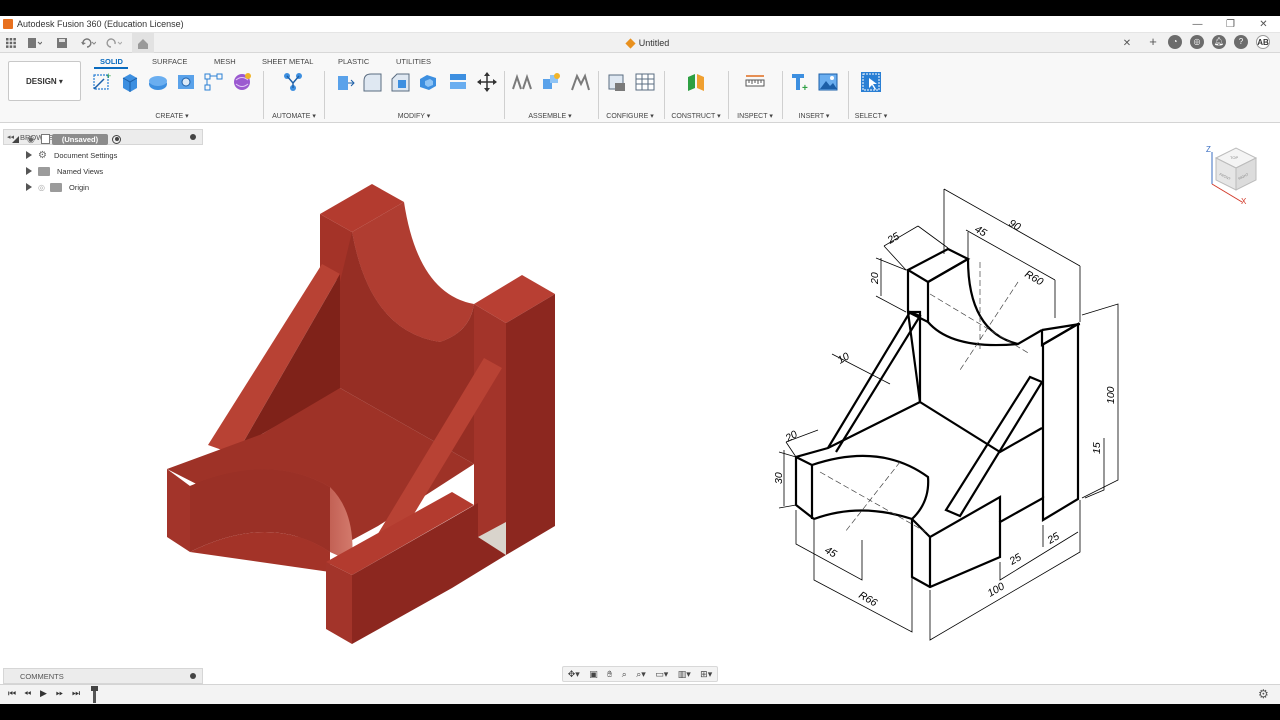 This screenshot has height=720, width=1280. Describe the element at coordinates (868, 599) in the screenshot. I see `dim-r66-label: R66` at that location.